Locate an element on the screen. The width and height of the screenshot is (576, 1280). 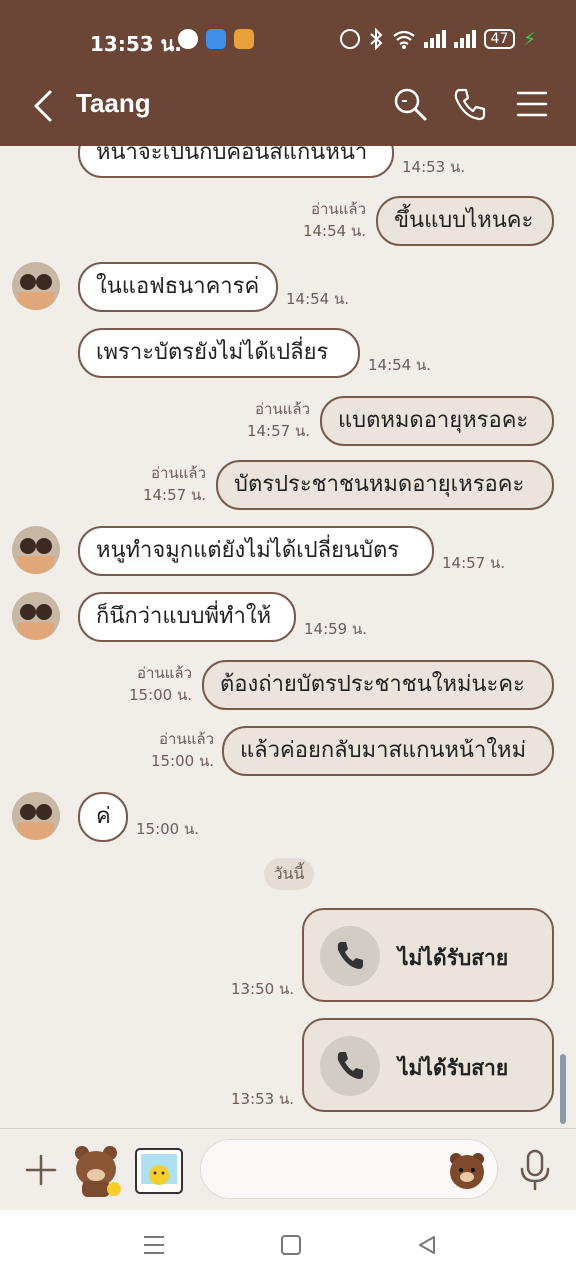
home-icon is located at coordinates (291, 1245).